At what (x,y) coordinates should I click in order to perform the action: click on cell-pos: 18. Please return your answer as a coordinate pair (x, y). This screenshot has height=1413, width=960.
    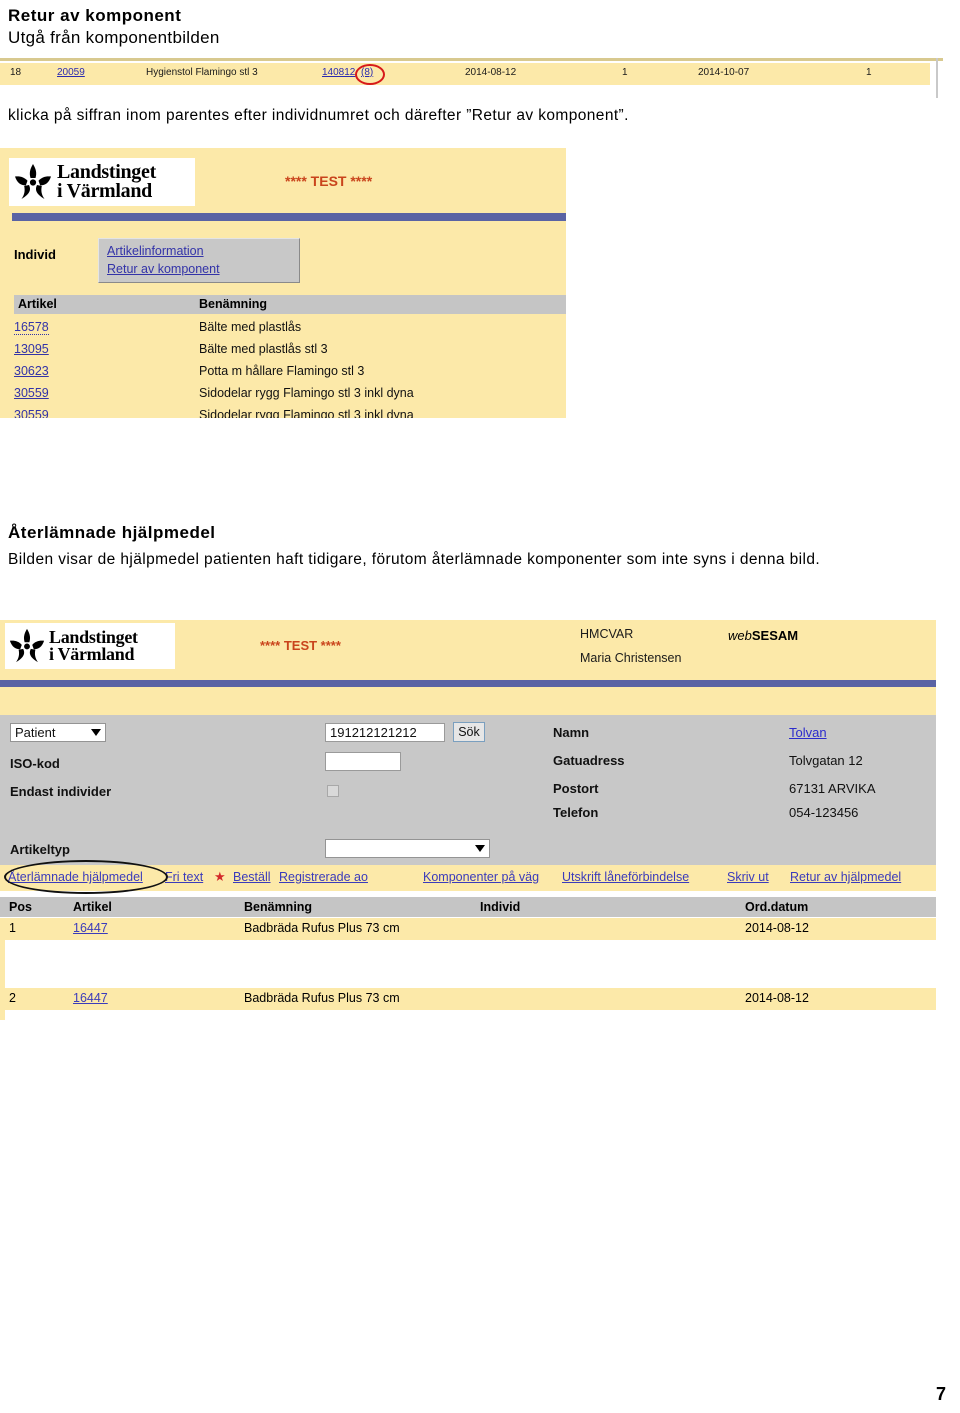
    Looking at the image, I should click on (16, 72).